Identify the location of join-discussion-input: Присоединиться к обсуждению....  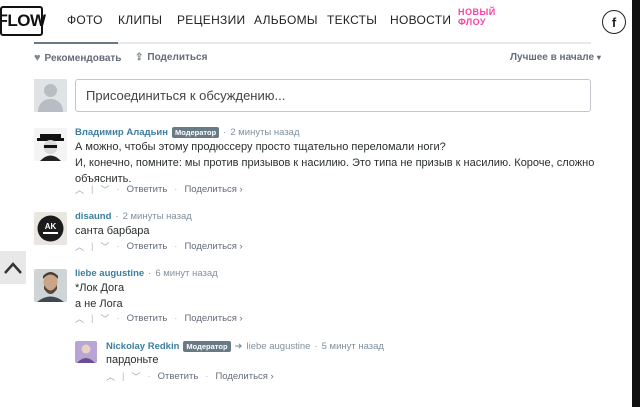
(333, 95).